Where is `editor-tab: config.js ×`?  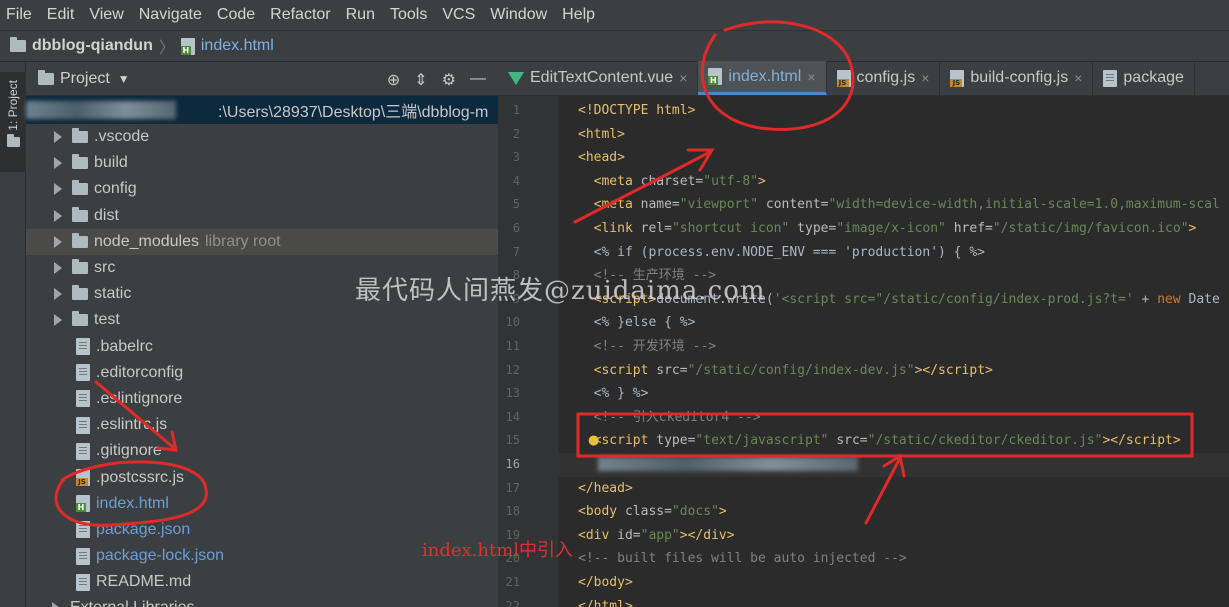 editor-tab: config.js × is located at coordinates (884, 78).